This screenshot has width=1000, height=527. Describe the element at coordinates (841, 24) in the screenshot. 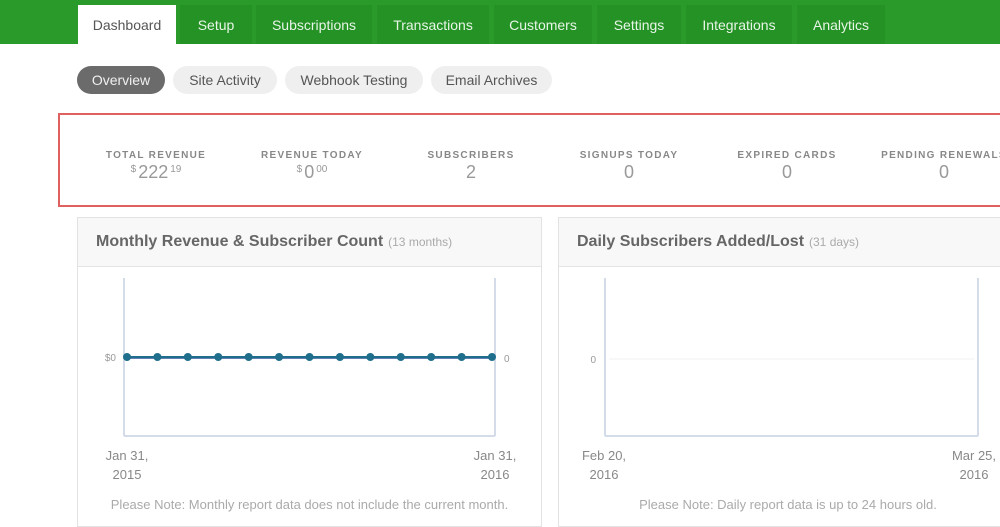

I see `tab-analytics: Analytics` at that location.